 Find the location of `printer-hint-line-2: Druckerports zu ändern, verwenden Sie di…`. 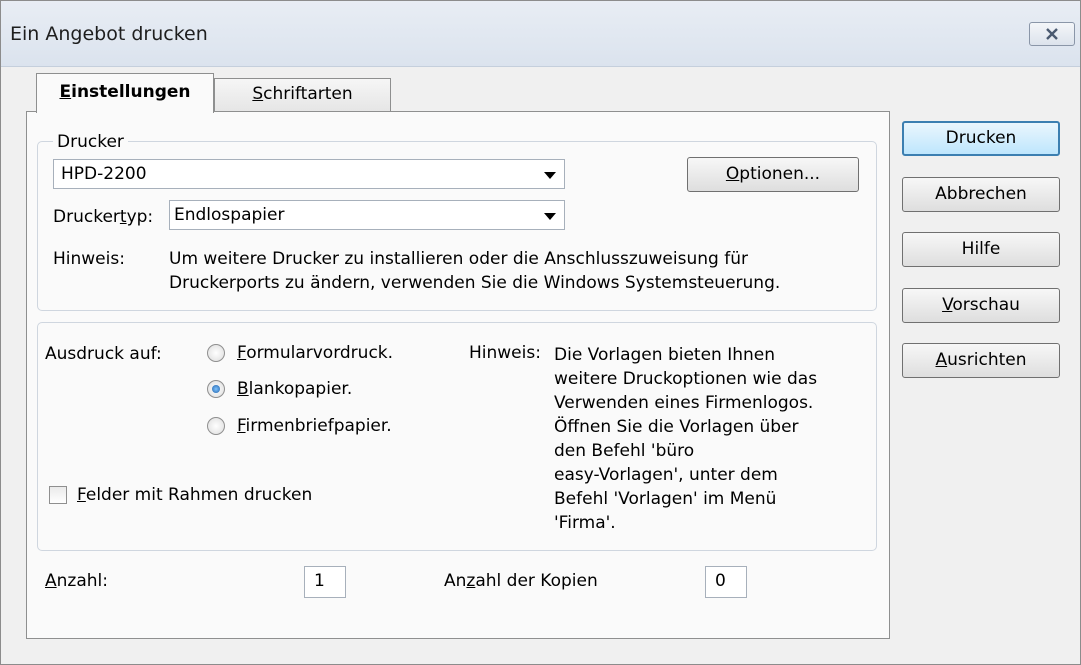

printer-hint-line-2: Druckerports zu ändern, verwenden Sie di… is located at coordinates (475, 283).